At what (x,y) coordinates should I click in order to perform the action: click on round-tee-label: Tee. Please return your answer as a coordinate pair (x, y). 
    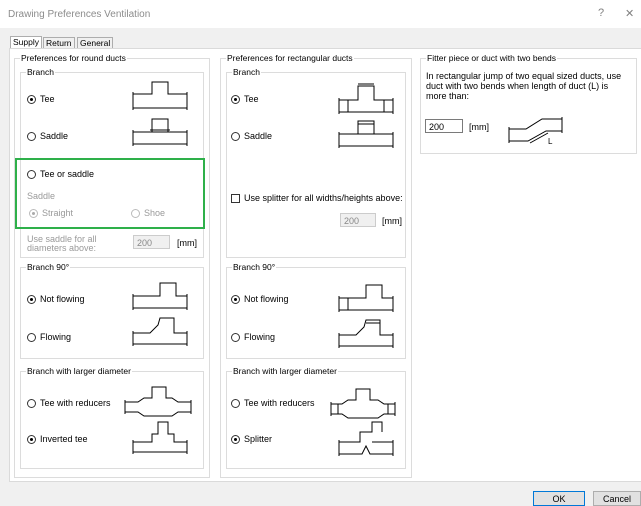
    Looking at the image, I should click on (47, 99).